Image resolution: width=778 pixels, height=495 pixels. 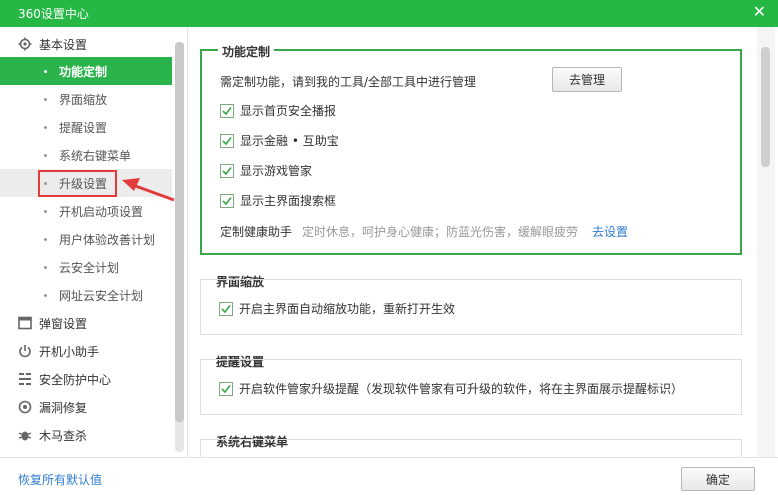 What do you see at coordinates (461, 389) in the screenshot?
I see `option-label: 开启软件管家升级提醒（发现软件管家有可升级的软件，将在主界面展示提醒标识）` at bounding box center [461, 389].